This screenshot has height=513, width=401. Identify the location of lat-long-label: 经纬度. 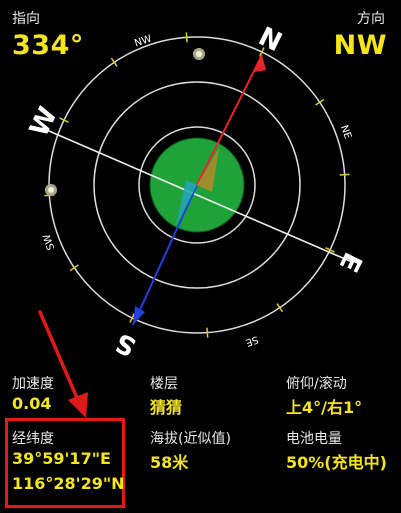
(33, 439).